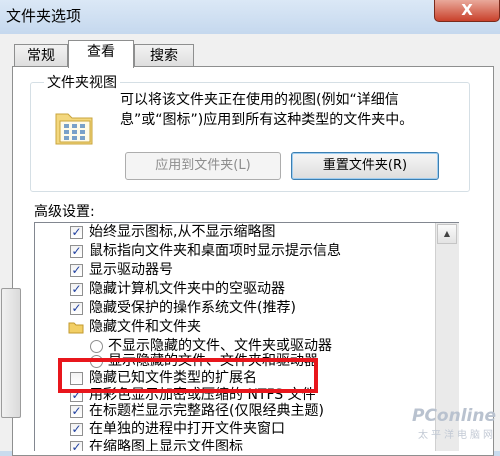 This screenshot has height=456, width=500. I want to click on list-item-label: 隐藏计算机文件夹中的空驱动器, so click(187, 289).